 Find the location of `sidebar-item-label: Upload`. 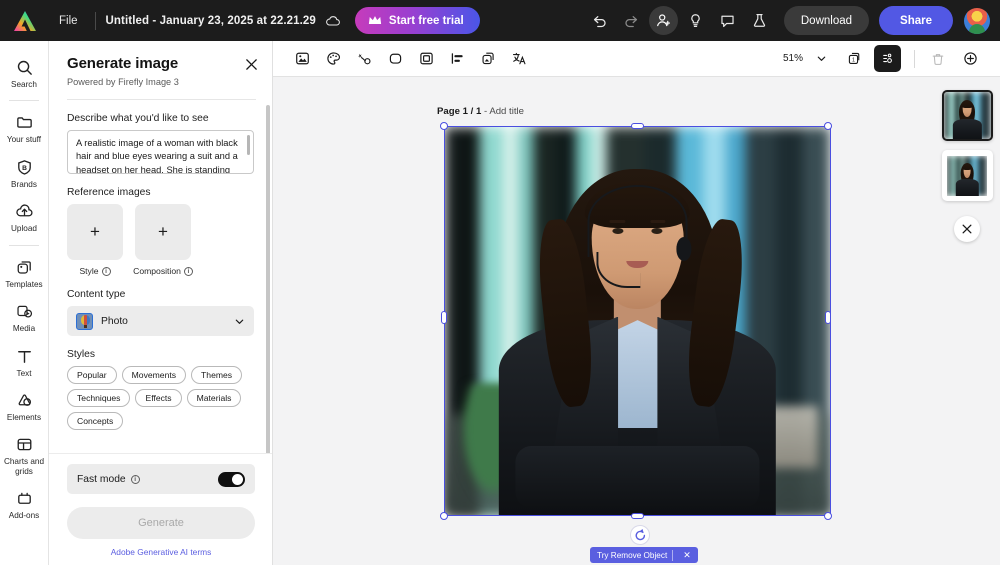

sidebar-item-label: Upload is located at coordinates (24, 229).